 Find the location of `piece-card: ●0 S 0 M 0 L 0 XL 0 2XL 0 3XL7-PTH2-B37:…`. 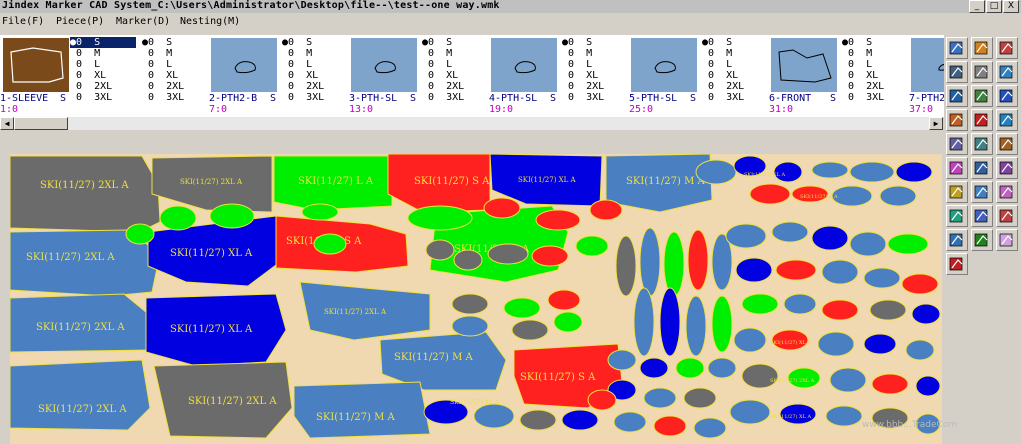

piece-card: ●0 S 0 M 0 L 0 XL 0 2XL 0 3XL7-PTH2-B37:… is located at coordinates (892, 76).